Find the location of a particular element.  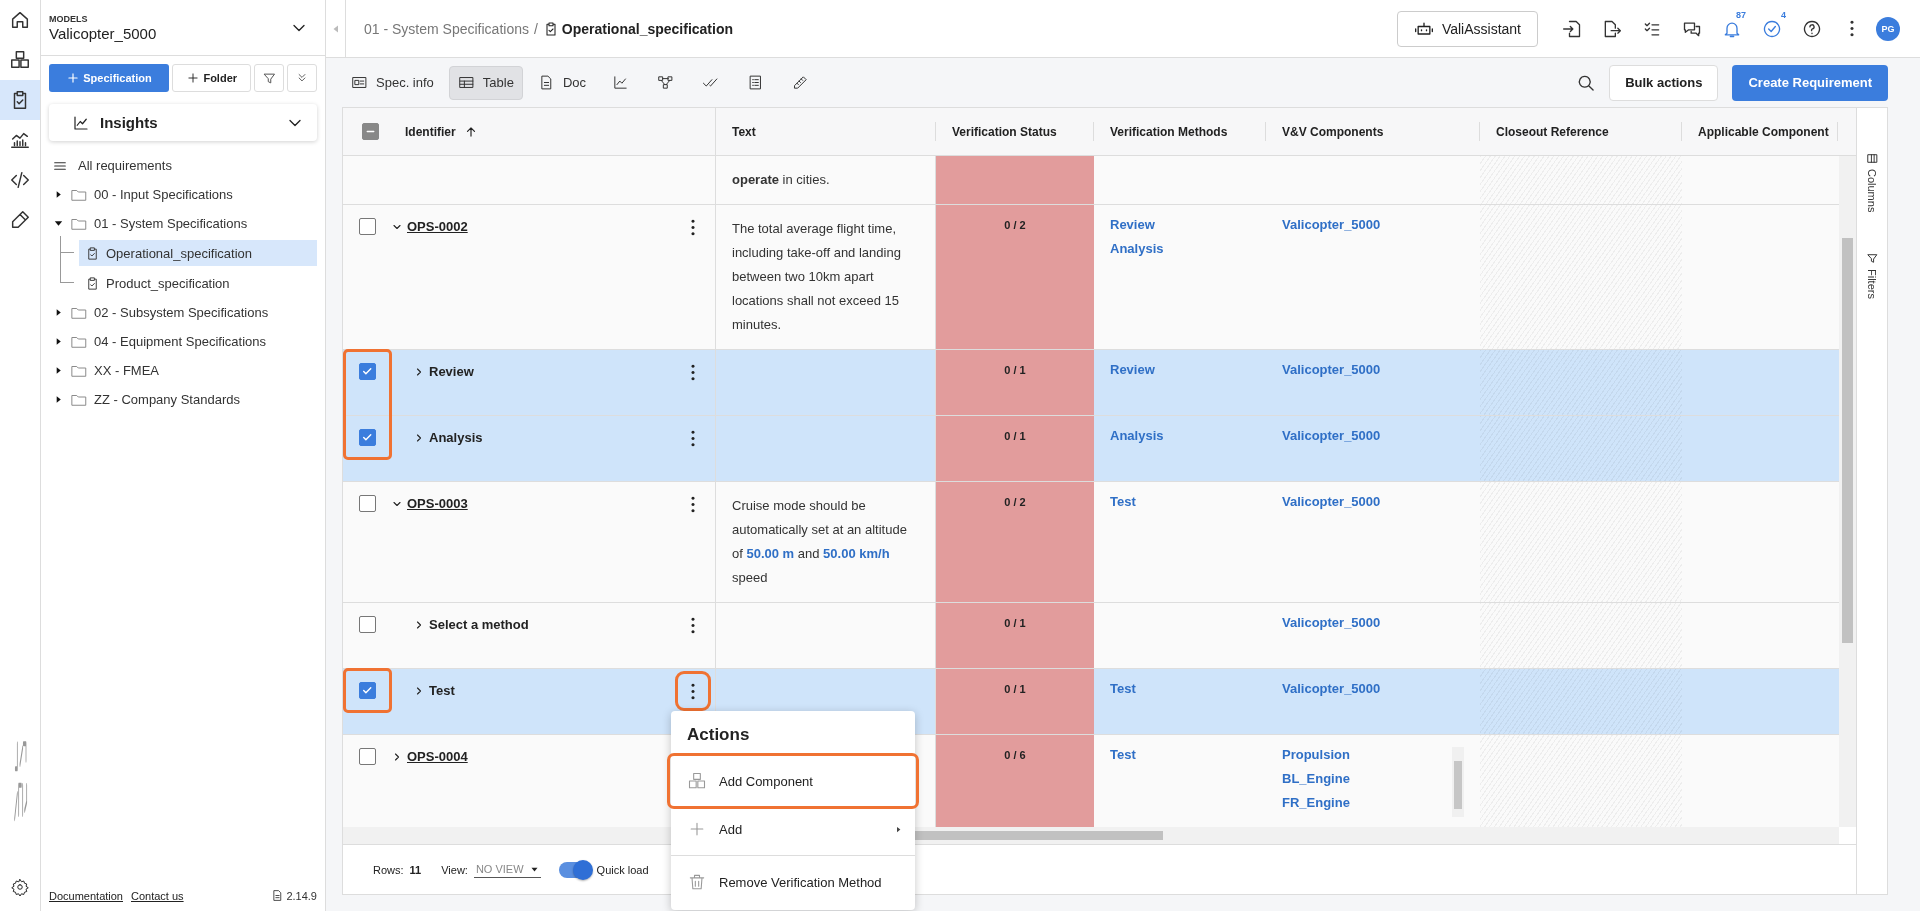

model-name: Valicopter_5000 is located at coordinates (103, 33).